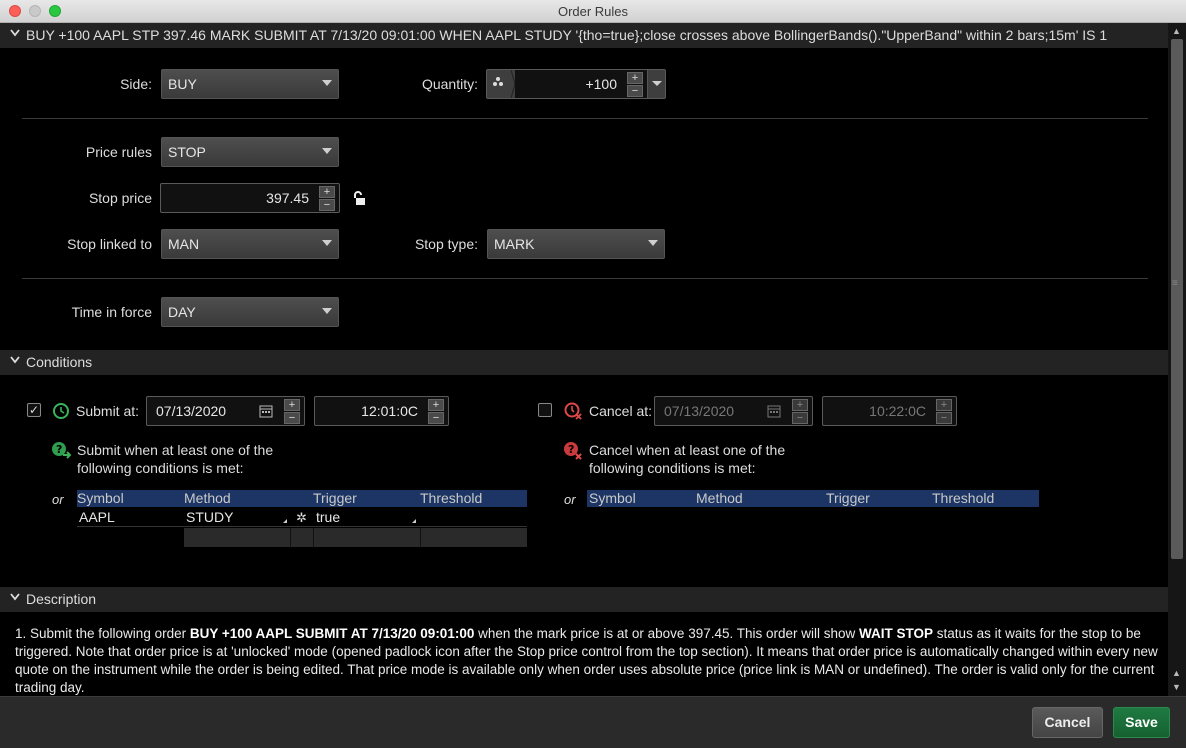 The image size is (1186, 748). I want to click on condition-method: STUDY, so click(209, 517).